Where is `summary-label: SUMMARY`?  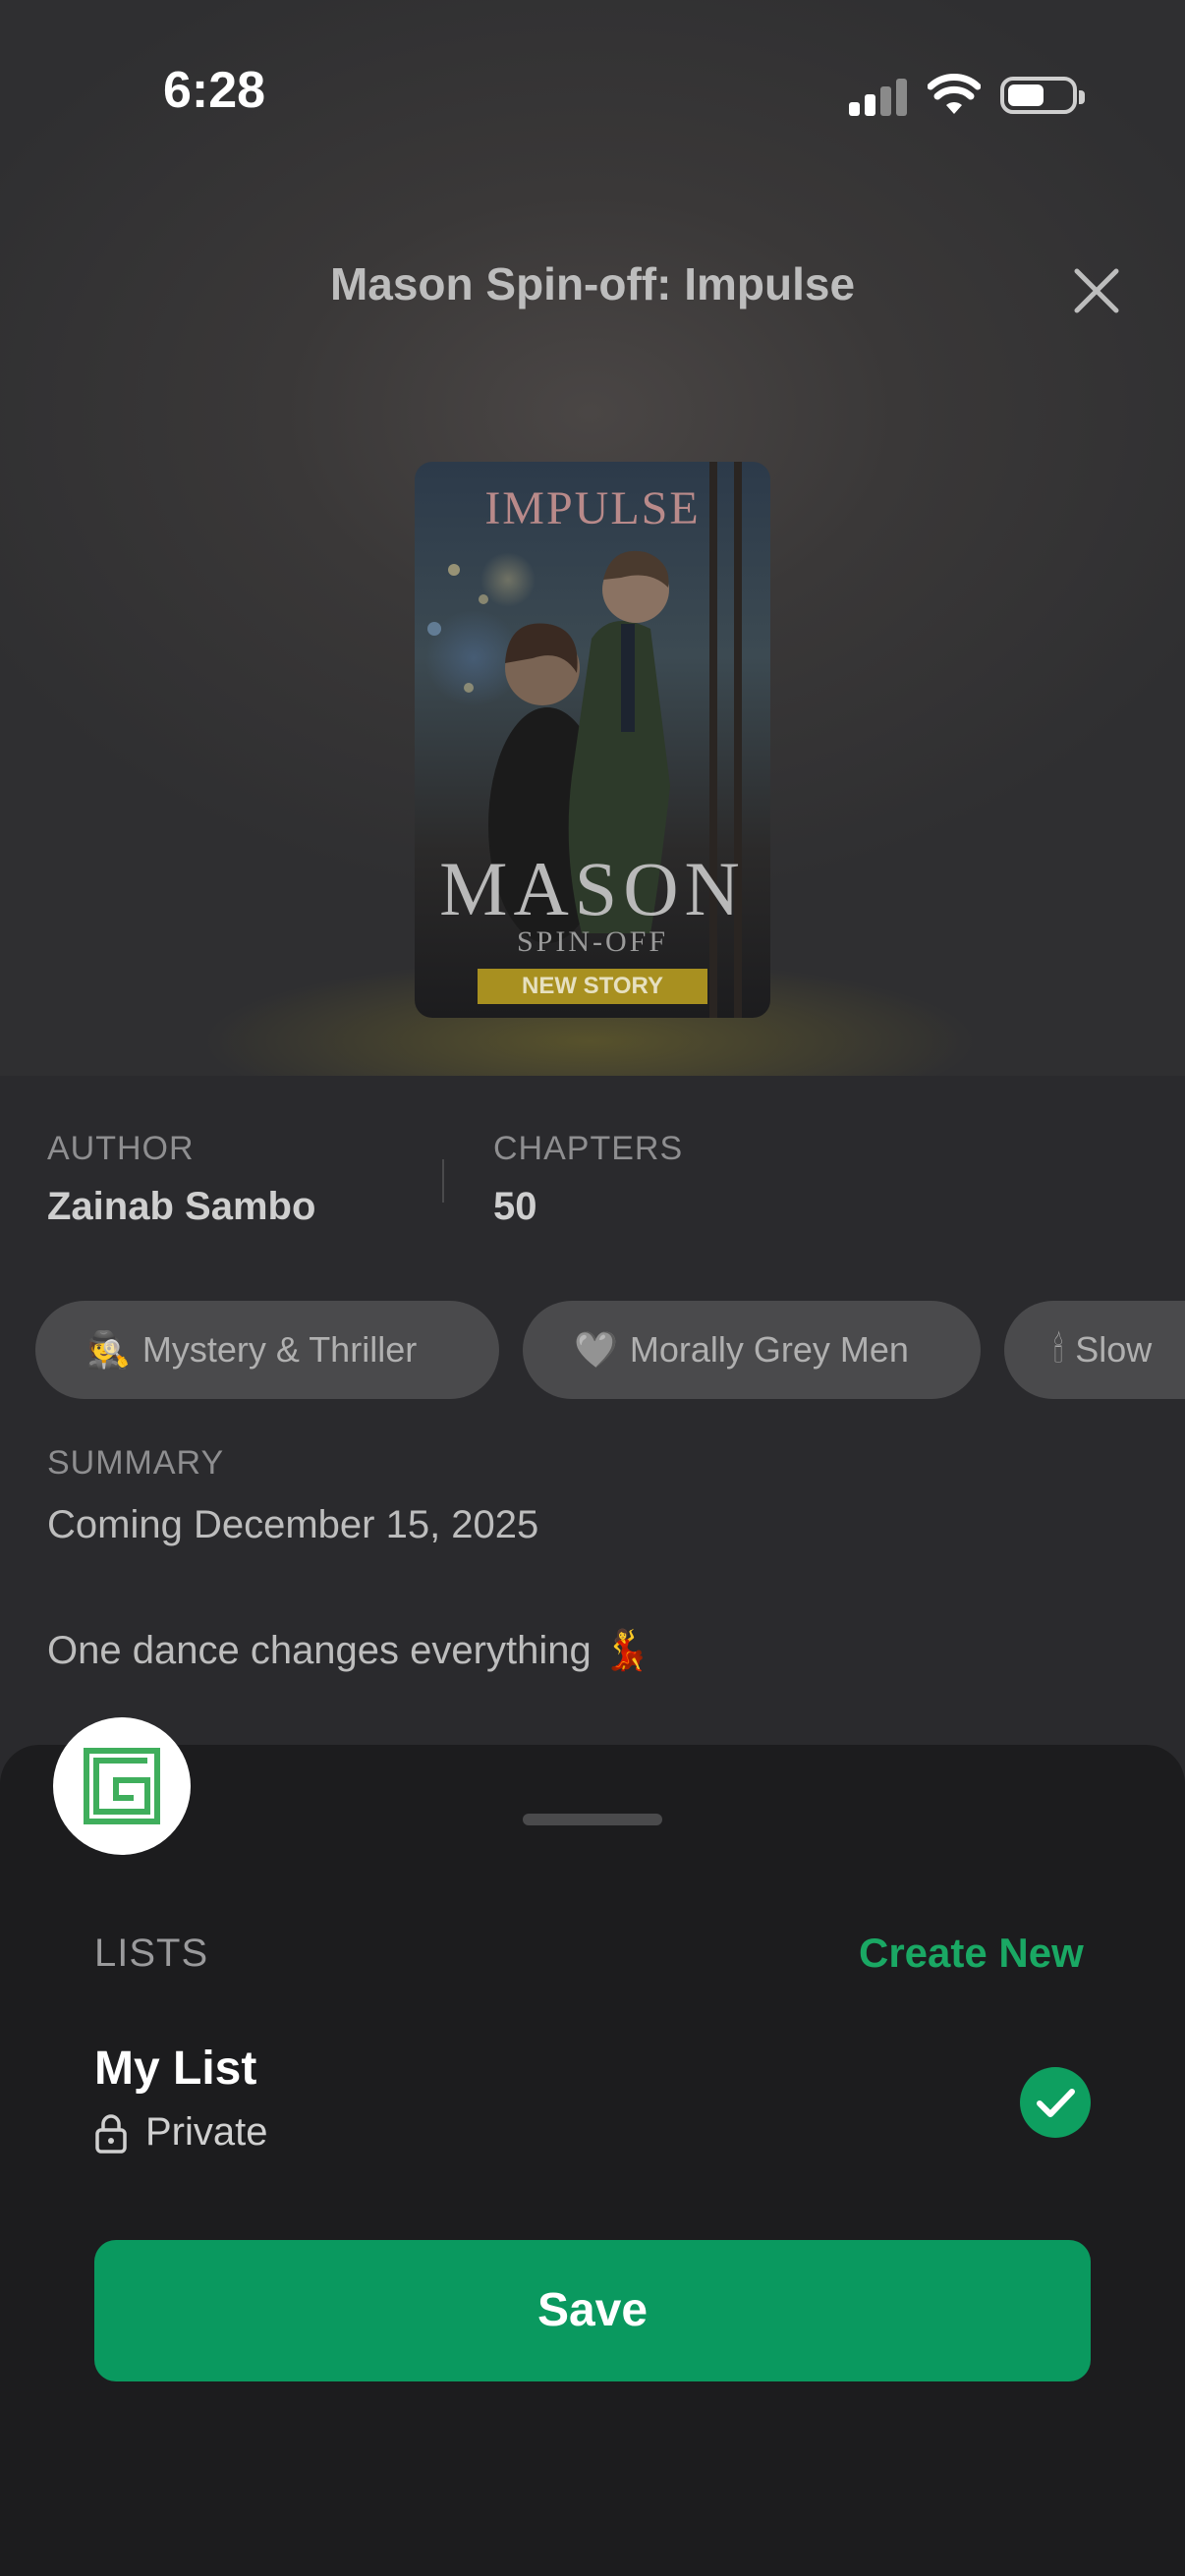
summary-label: SUMMARY is located at coordinates (136, 1463).